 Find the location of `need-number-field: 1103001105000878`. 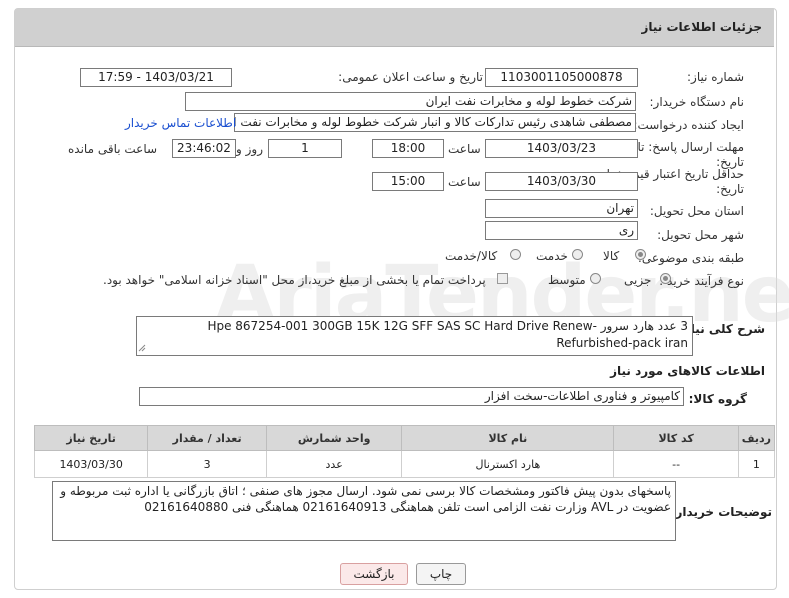

need-number-field: 1103001105000878 is located at coordinates (561, 77).